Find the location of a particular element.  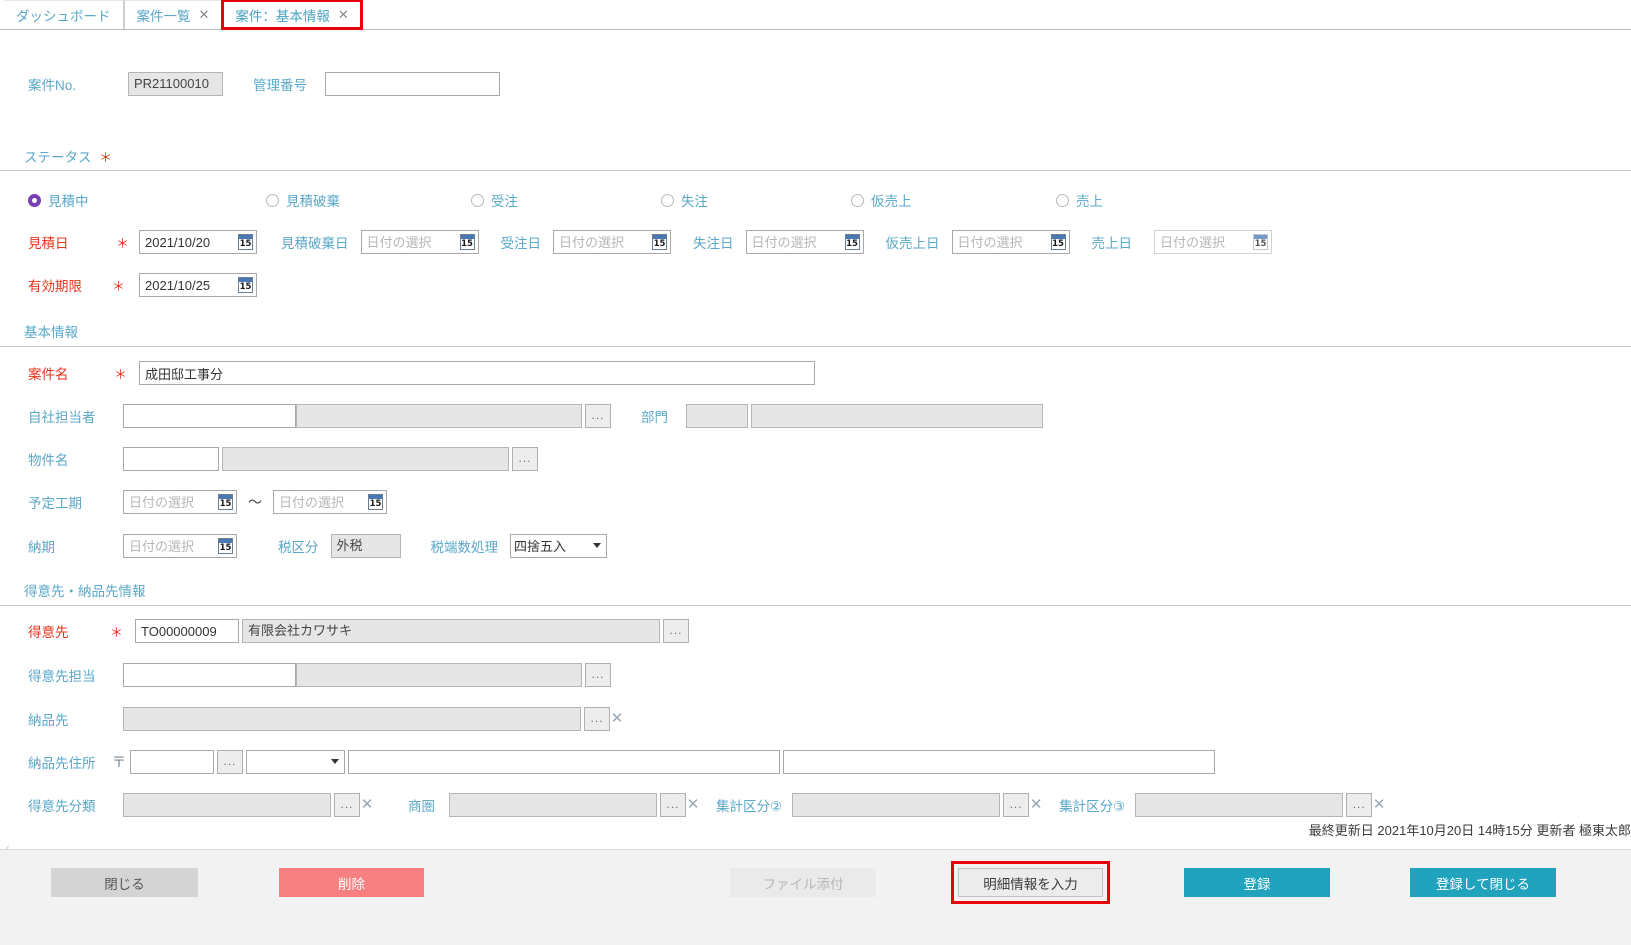

dept-label: 部門 is located at coordinates (654, 417).